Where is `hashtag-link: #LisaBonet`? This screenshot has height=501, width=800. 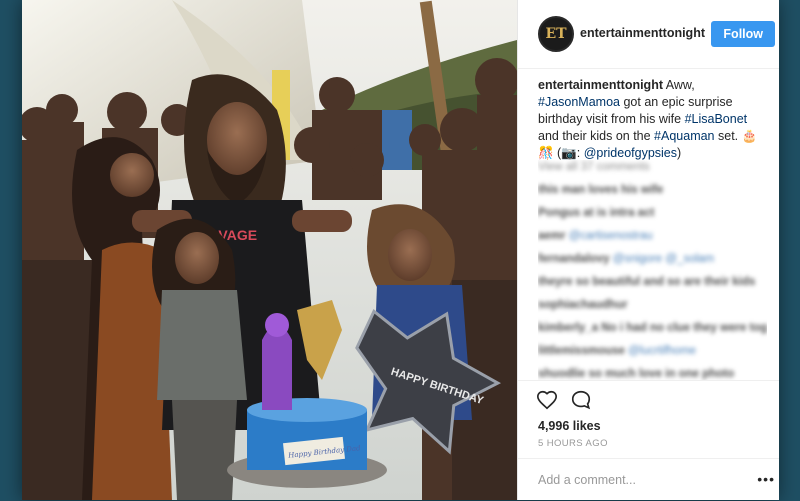
hashtag-link: #LisaBonet is located at coordinates (716, 119).